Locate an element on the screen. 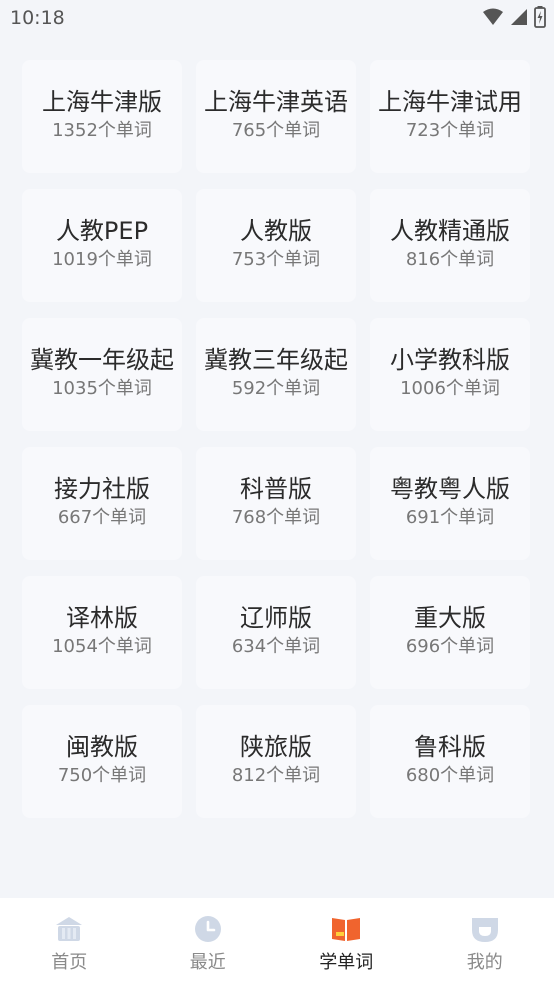 This screenshot has height=984, width=554. textbook-title: 冀教三年级起 is located at coordinates (276, 359).